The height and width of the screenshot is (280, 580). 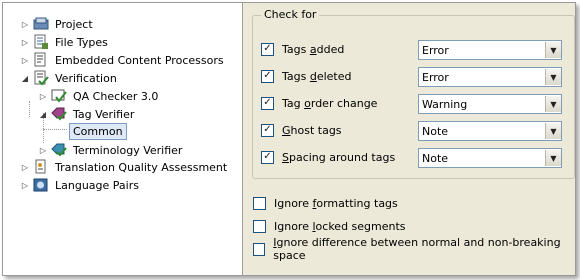 What do you see at coordinates (329, 103) in the screenshot?
I see `tag-order-change-label: Tag order change` at bounding box center [329, 103].